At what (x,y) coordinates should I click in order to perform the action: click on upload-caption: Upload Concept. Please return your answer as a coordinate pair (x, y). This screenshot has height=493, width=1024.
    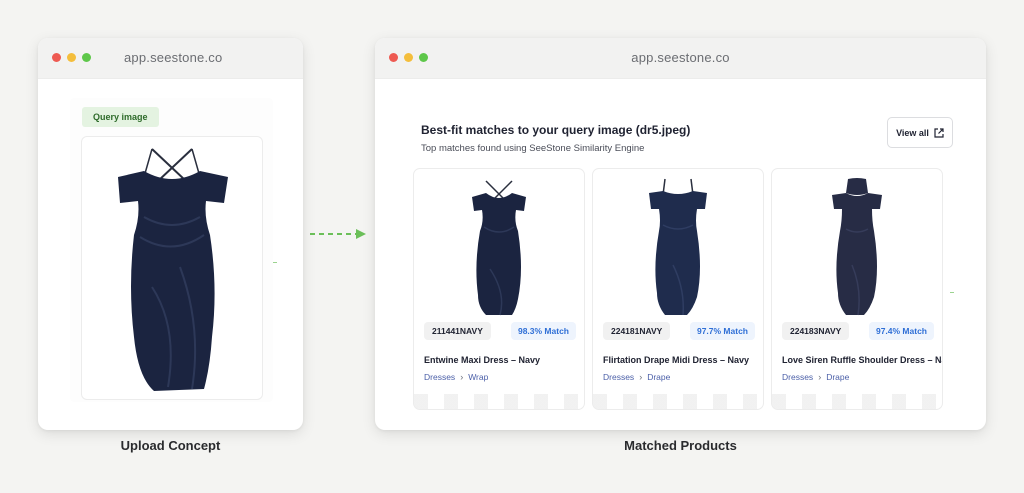
    Looking at the image, I should click on (170, 445).